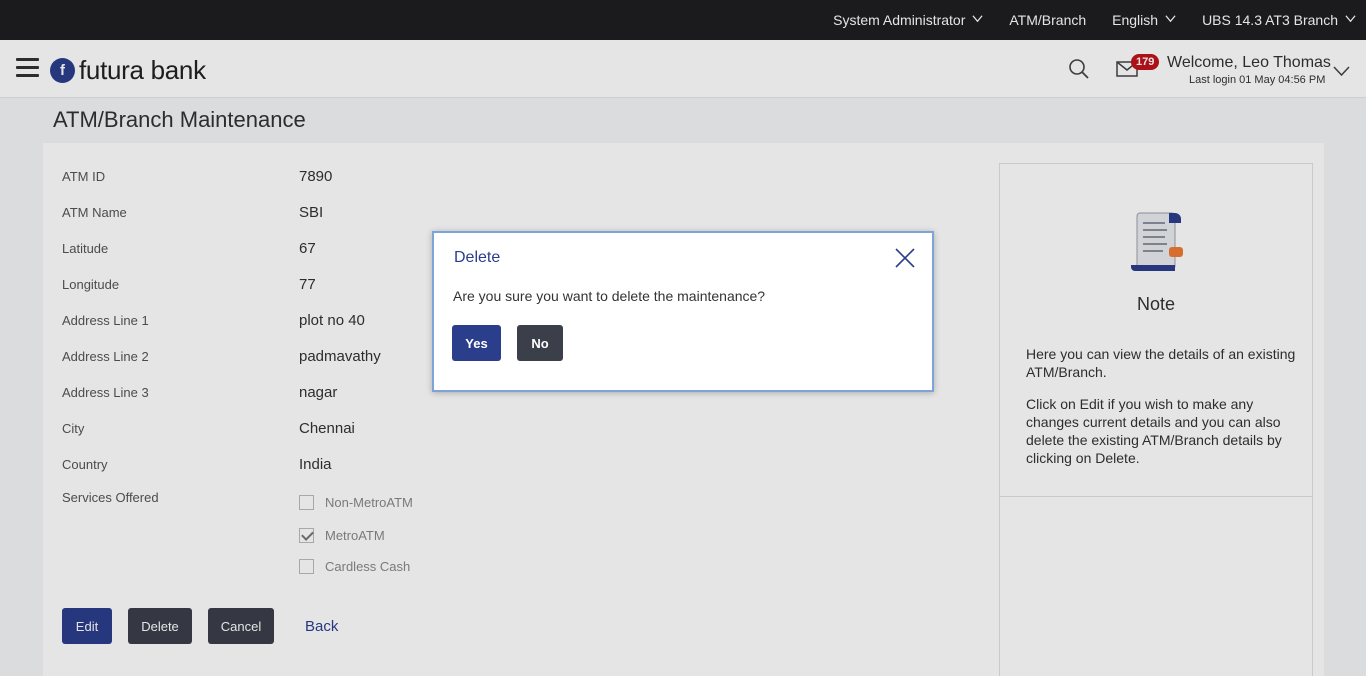 The height and width of the screenshot is (676, 1366). I want to click on close-icon, so click(905, 258).